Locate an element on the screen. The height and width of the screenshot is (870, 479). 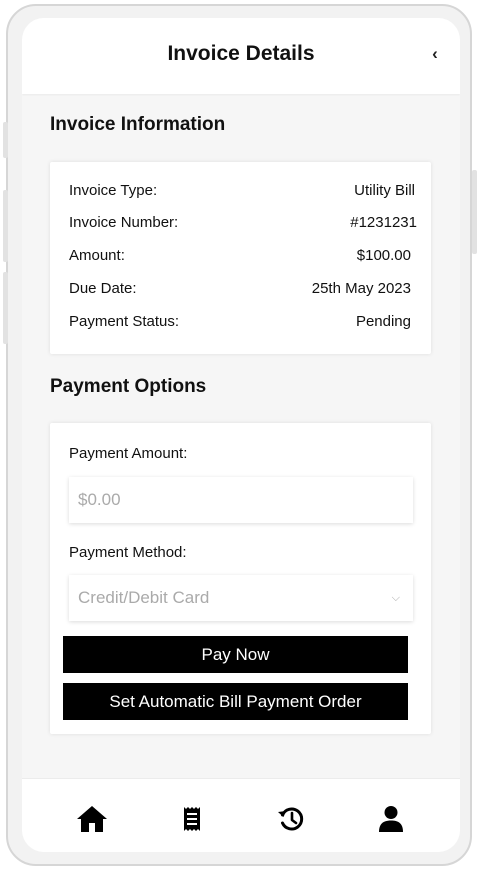
back-button: ‹ is located at coordinates (435, 54).